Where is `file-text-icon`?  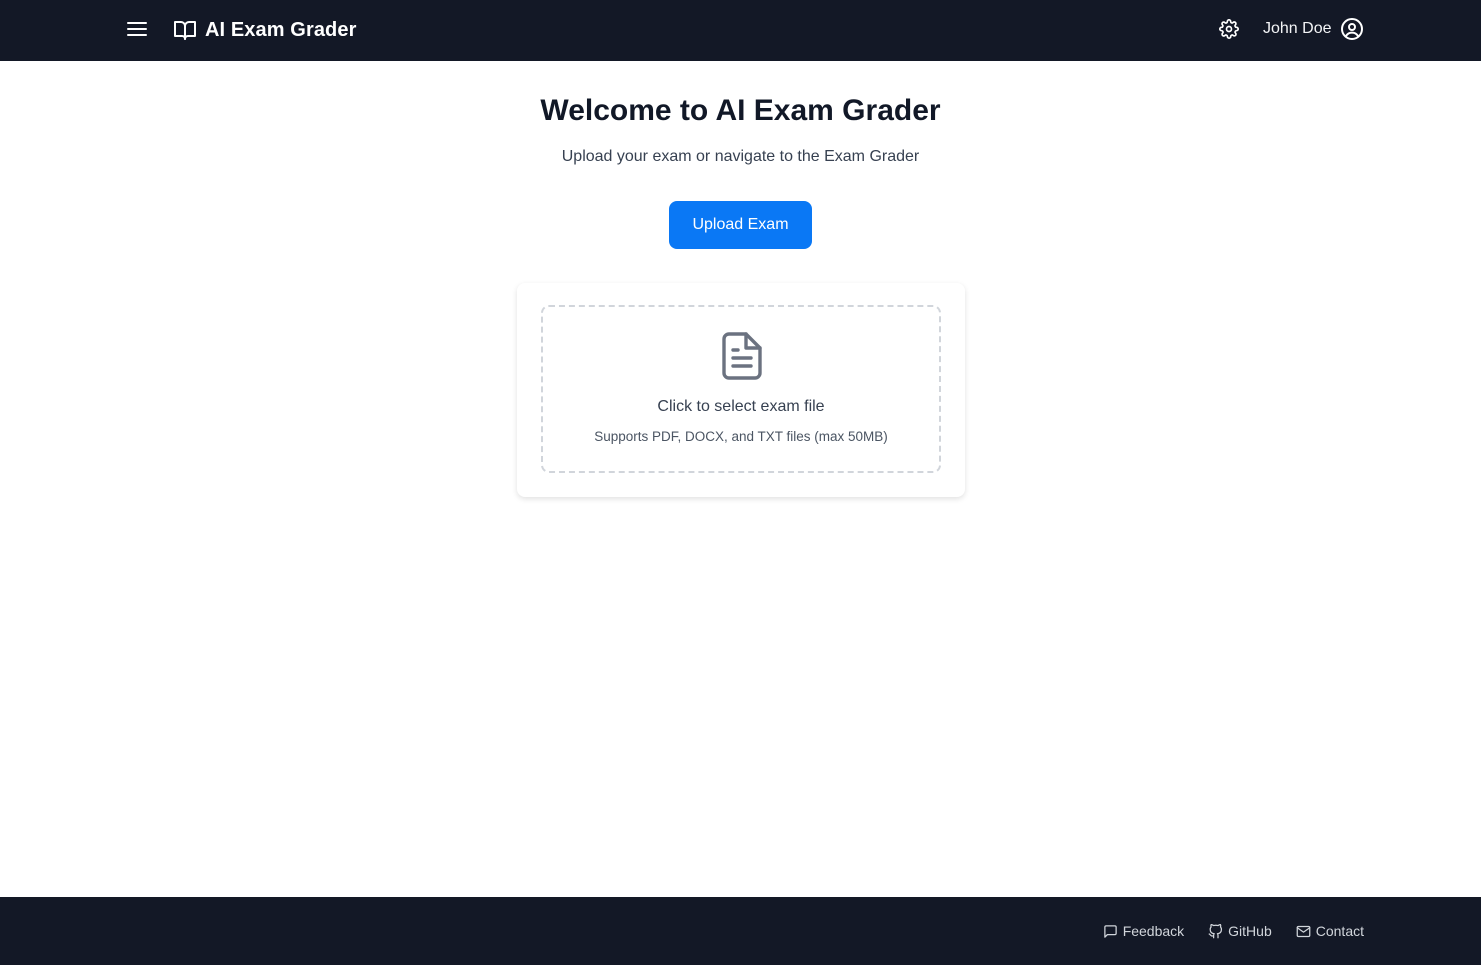 file-text-icon is located at coordinates (742, 356).